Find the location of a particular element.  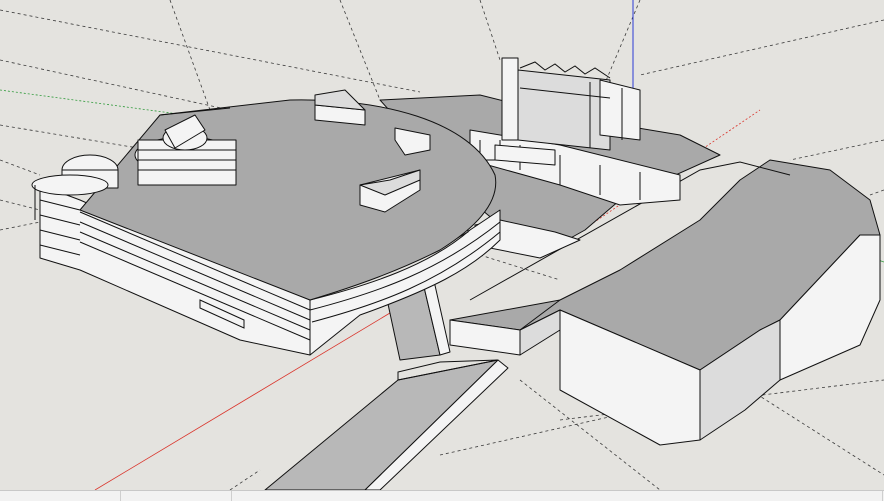

tower-building is located at coordinates (571, 104).